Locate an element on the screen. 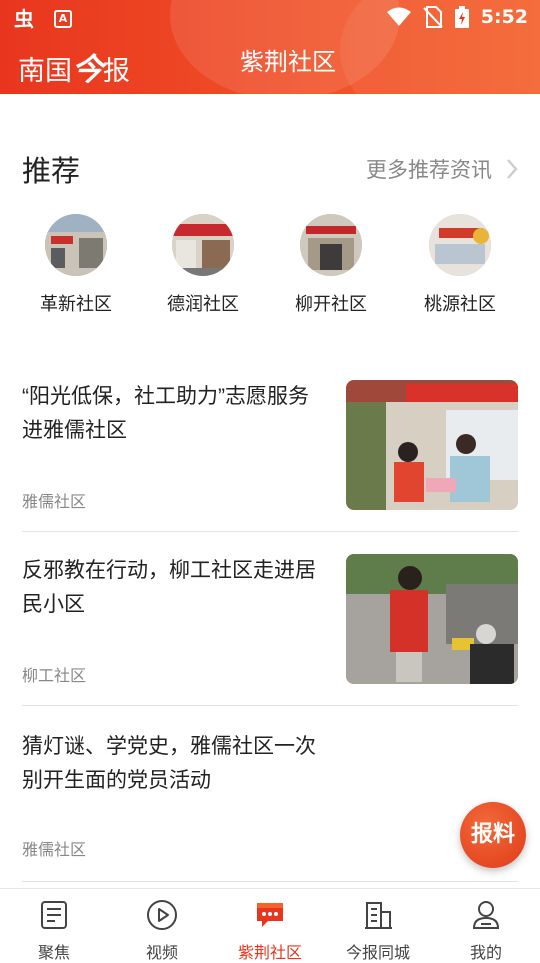 Image resolution: width=540 pixels, height=963 pixels. tab-label: 视频 is located at coordinates (161, 952).